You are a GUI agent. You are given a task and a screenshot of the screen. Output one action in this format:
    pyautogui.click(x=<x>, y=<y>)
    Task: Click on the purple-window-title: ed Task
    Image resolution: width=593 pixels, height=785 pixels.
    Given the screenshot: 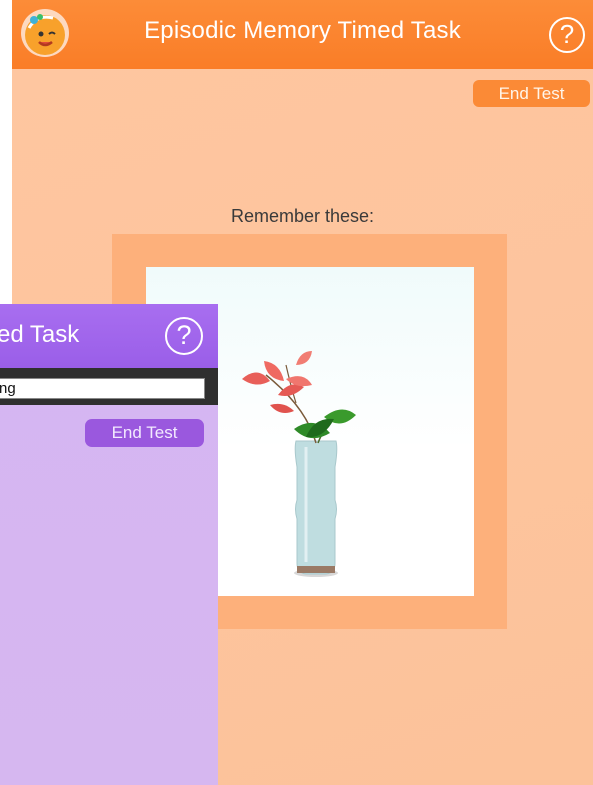 What is the action you would take?
    pyautogui.click(x=40, y=334)
    